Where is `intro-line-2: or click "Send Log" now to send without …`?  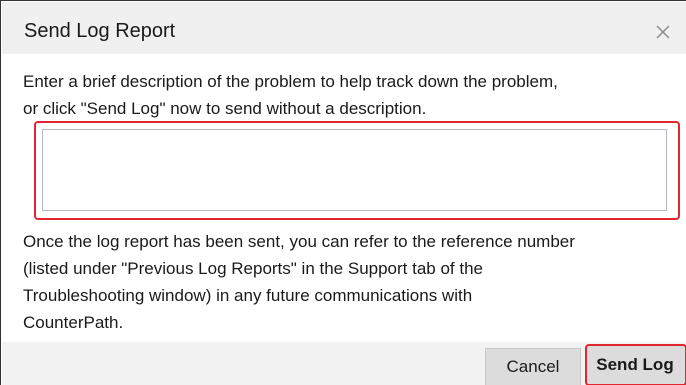
intro-line-2: or click "Send Log" now to send without … is located at coordinates (225, 108).